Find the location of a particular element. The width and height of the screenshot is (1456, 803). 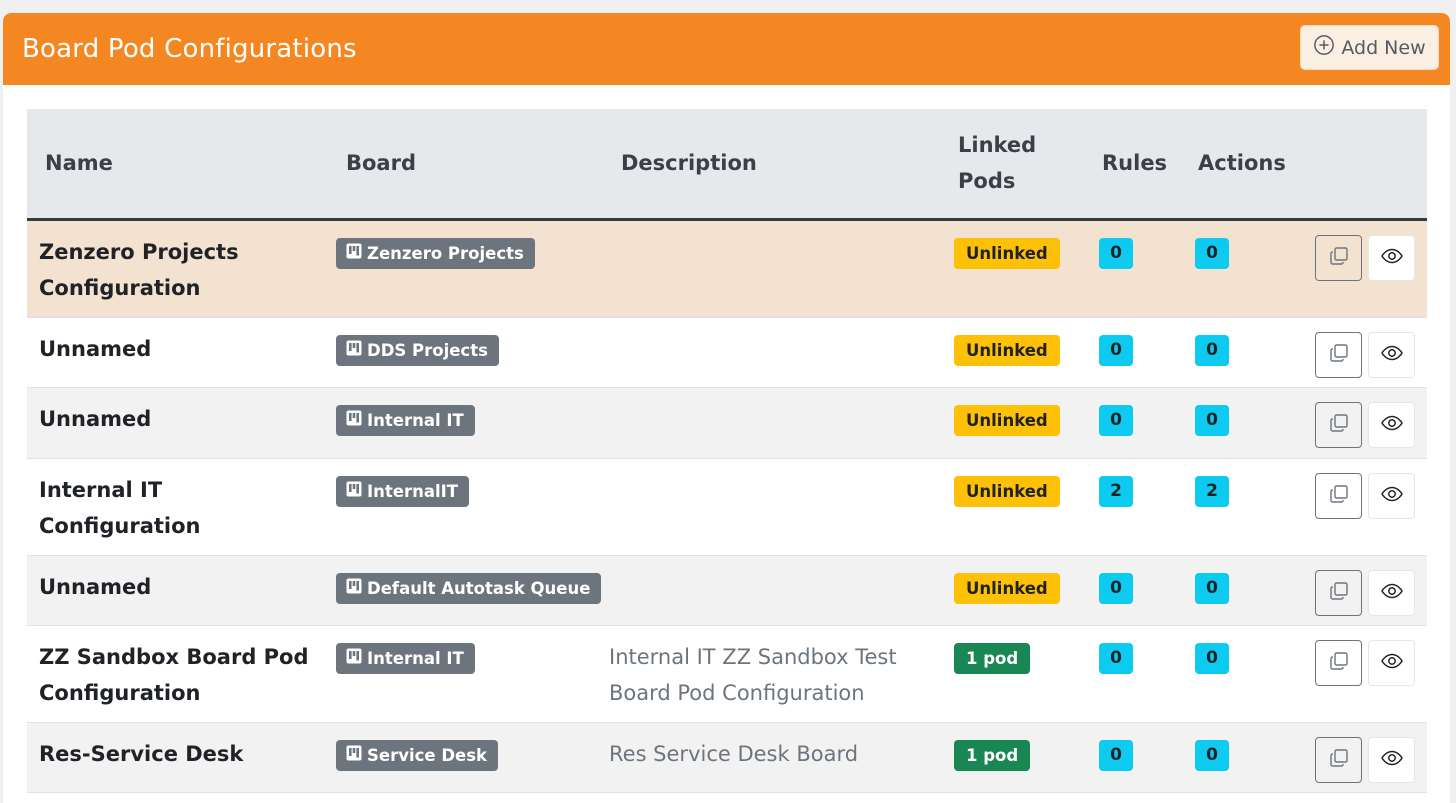

name-cell: Res-Service Desk is located at coordinates (177, 757).